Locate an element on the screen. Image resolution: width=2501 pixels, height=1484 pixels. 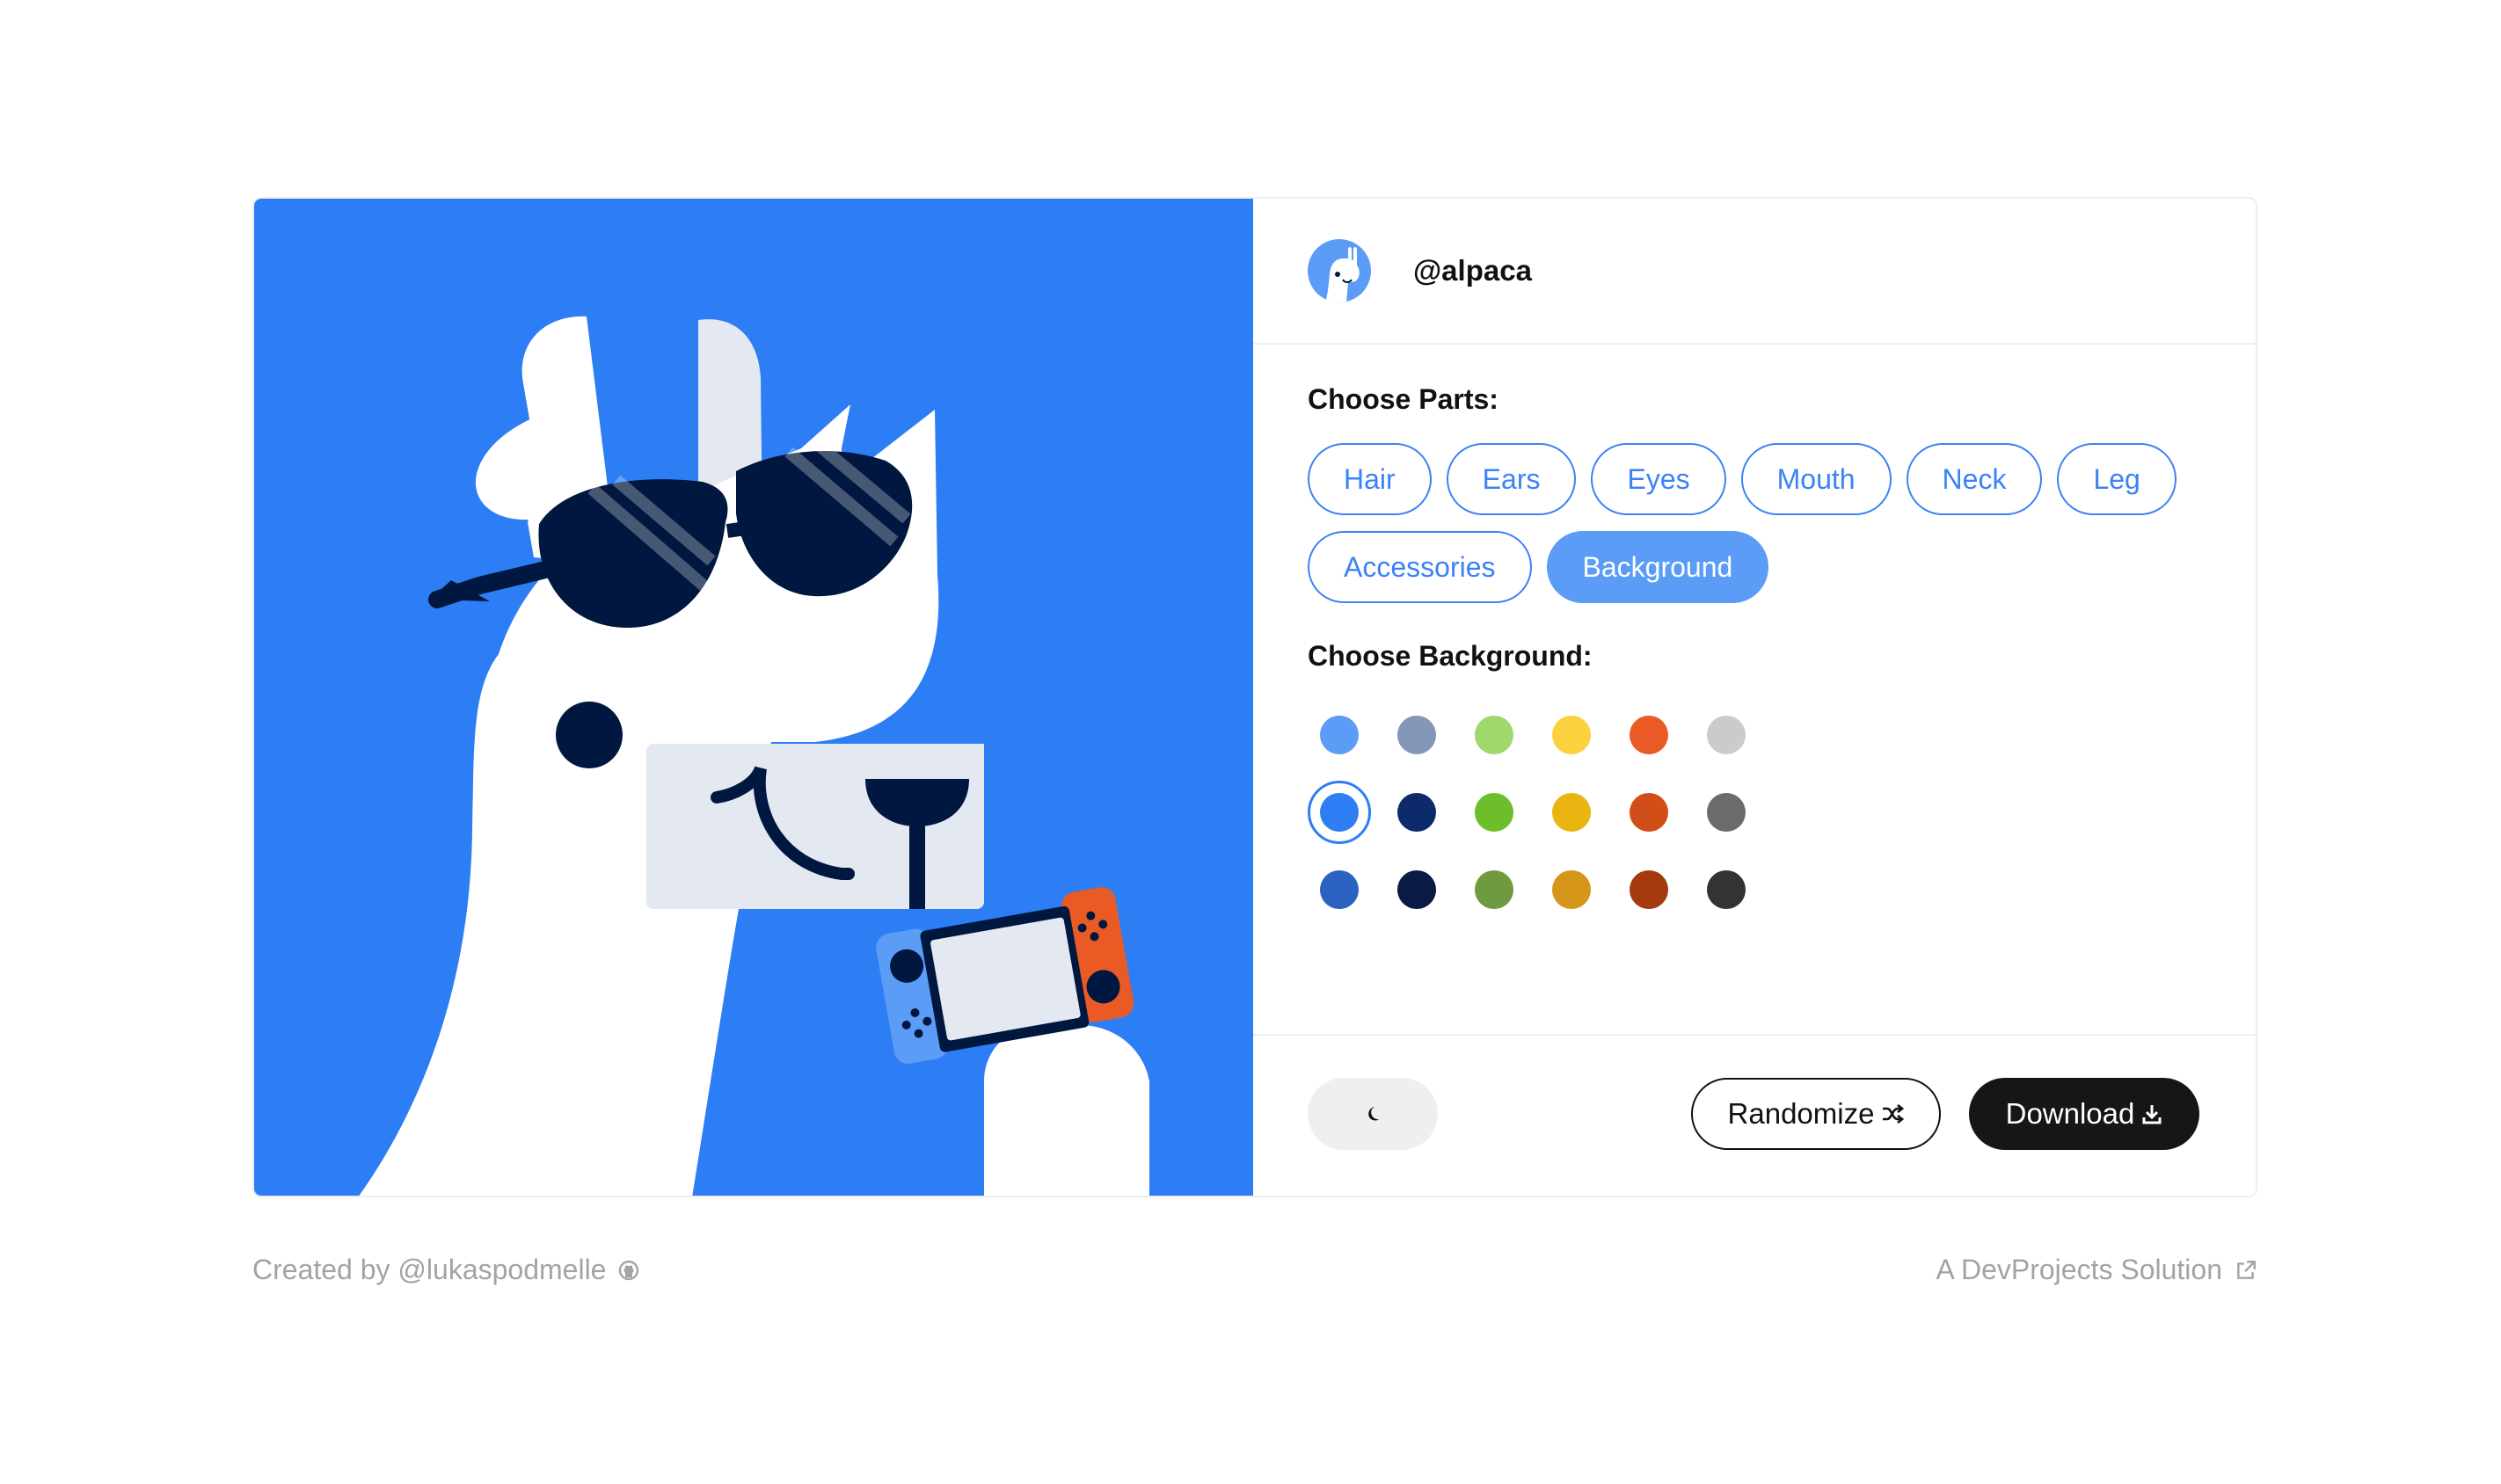
part-button-mouth: Mouth is located at coordinates (1816, 479).